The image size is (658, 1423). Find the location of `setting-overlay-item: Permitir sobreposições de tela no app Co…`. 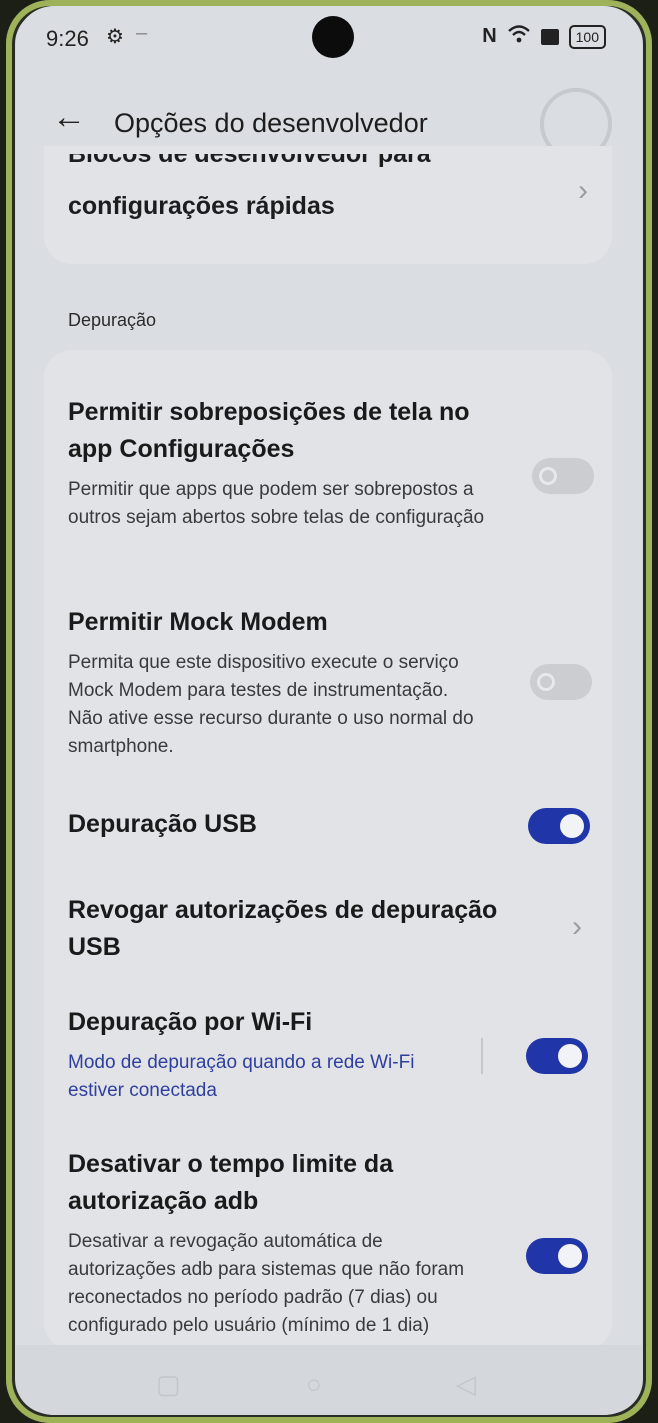

setting-overlay-item: Permitir sobreposições de tela no app Co… is located at coordinates (288, 463).